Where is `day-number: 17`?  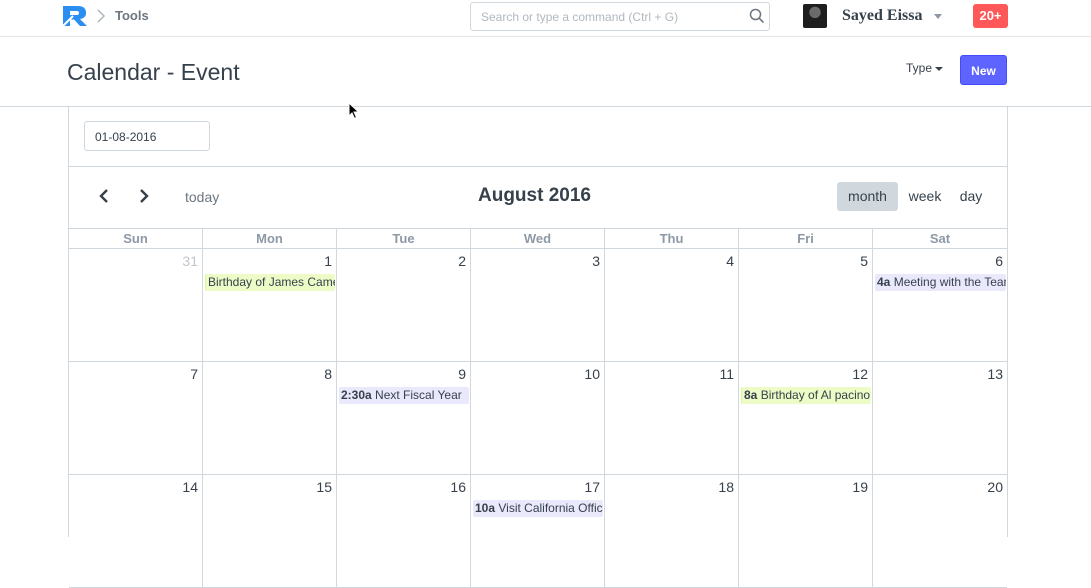
day-number: 17 is located at coordinates (592, 487).